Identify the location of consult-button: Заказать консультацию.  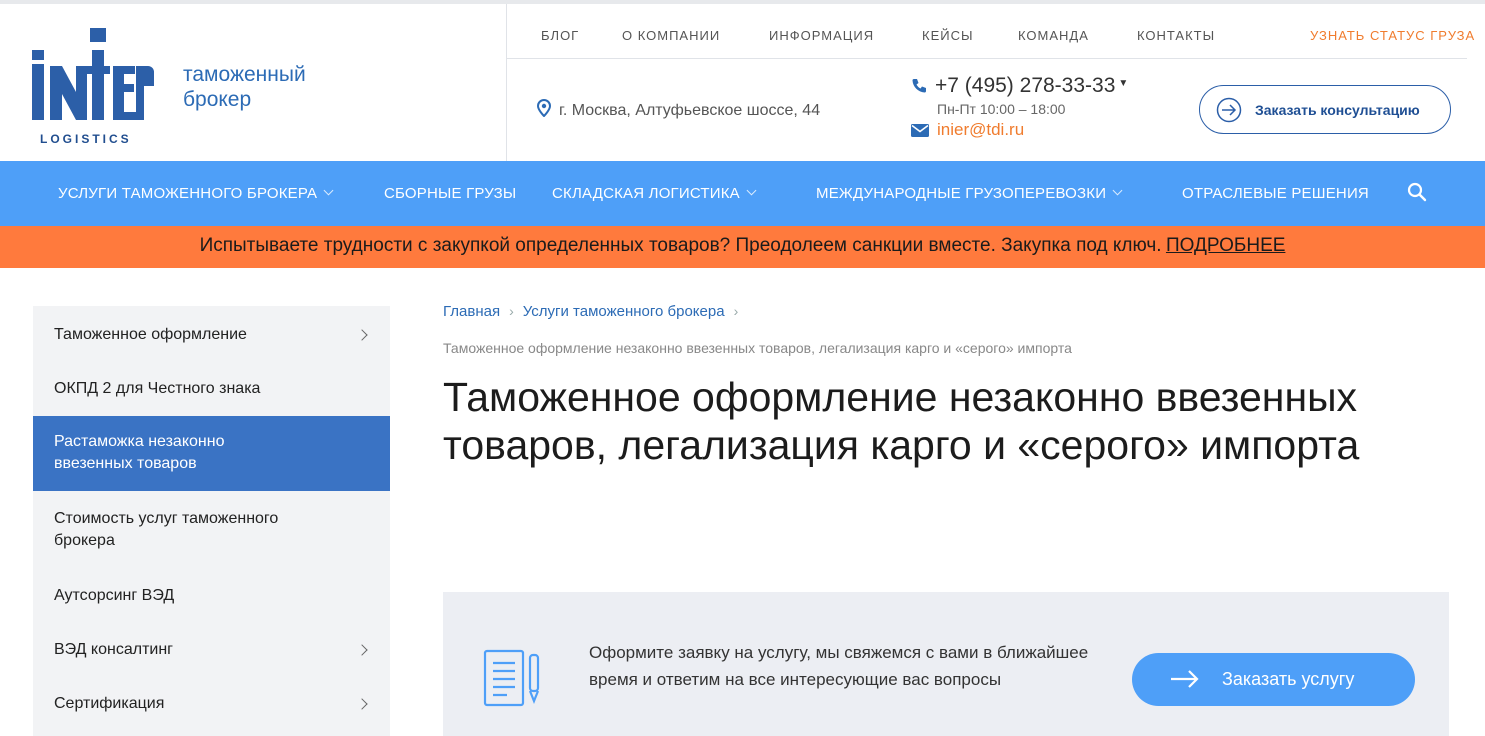
(1325, 109).